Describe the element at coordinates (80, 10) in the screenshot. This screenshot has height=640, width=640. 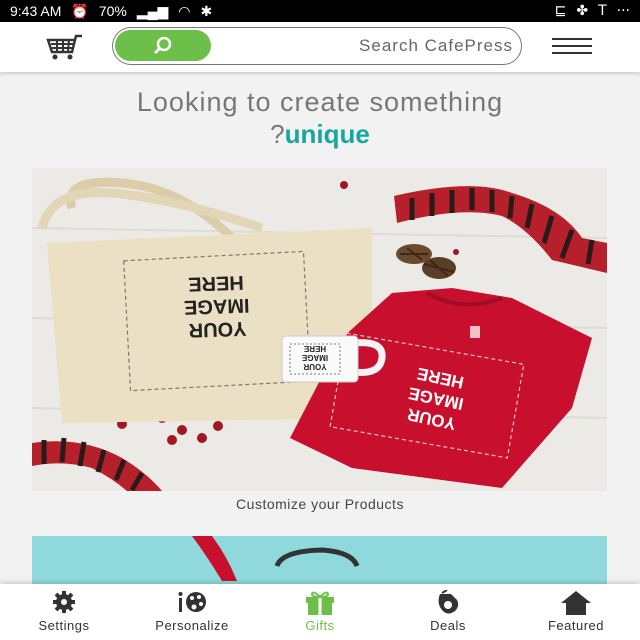
I see `alarm-icon: ⏰` at that location.